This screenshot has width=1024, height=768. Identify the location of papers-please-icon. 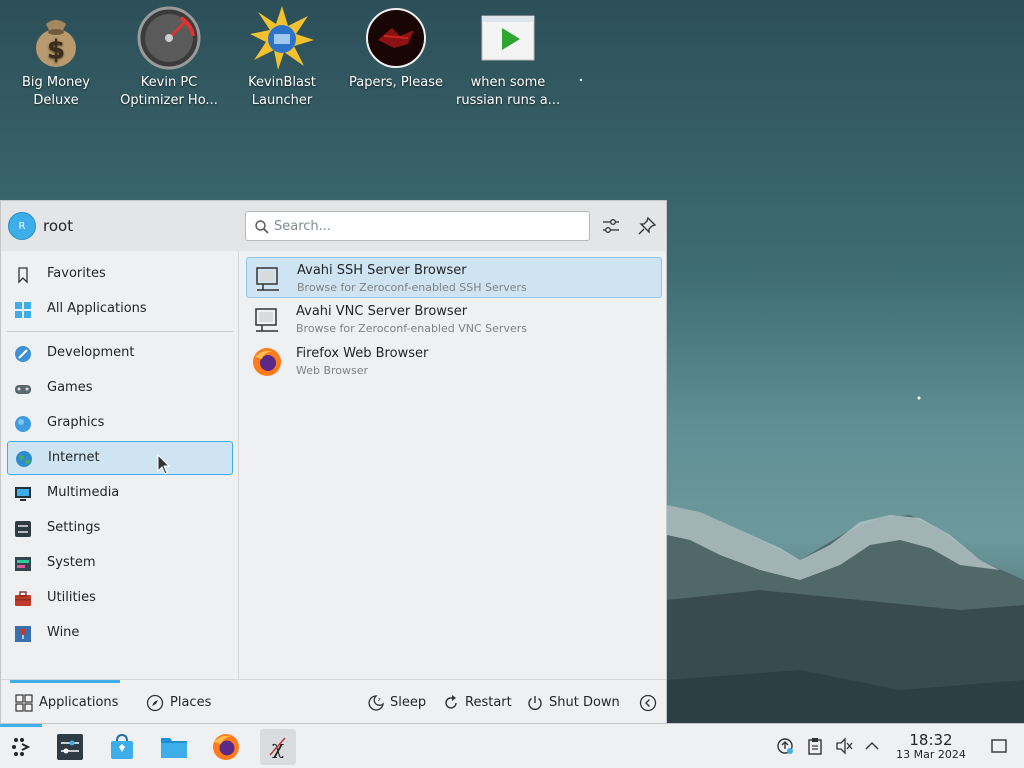
(396, 38).